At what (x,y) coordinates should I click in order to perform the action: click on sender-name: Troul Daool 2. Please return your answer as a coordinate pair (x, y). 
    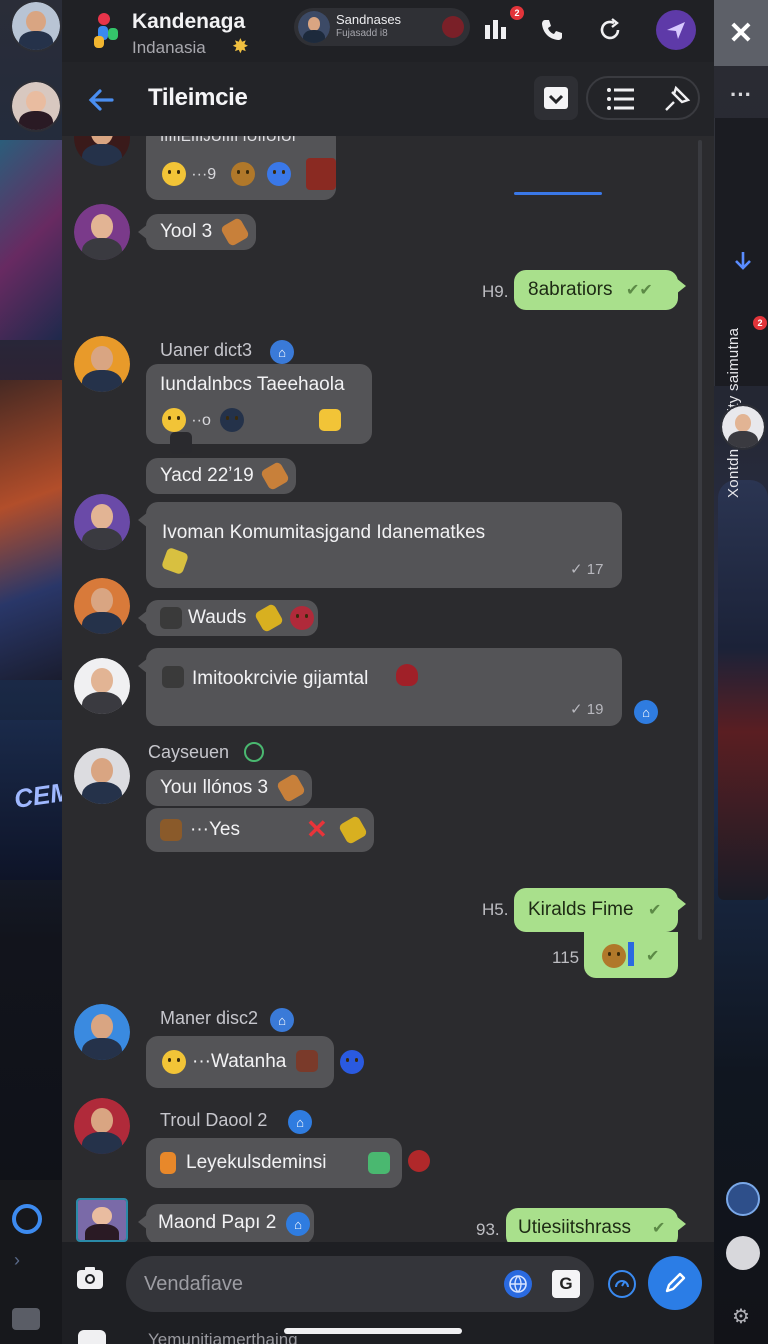
    Looking at the image, I should click on (214, 1120).